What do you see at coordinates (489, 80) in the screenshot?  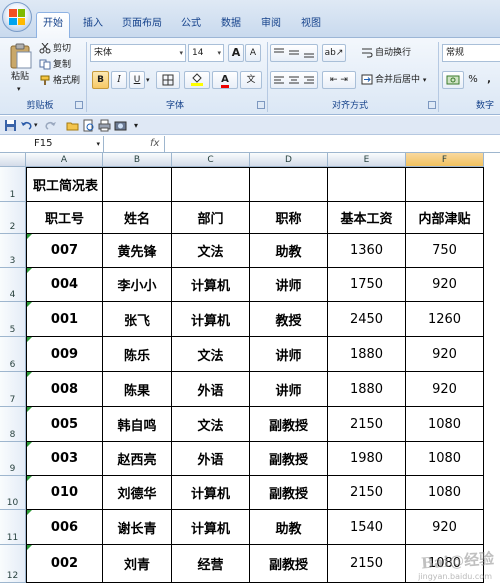 I see `comma-button: ,` at bounding box center [489, 80].